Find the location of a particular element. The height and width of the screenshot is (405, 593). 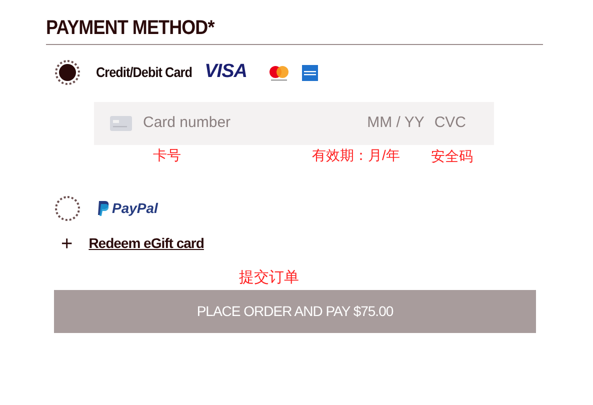

annotation-text: 有效期：月/年 is located at coordinates (356, 155).